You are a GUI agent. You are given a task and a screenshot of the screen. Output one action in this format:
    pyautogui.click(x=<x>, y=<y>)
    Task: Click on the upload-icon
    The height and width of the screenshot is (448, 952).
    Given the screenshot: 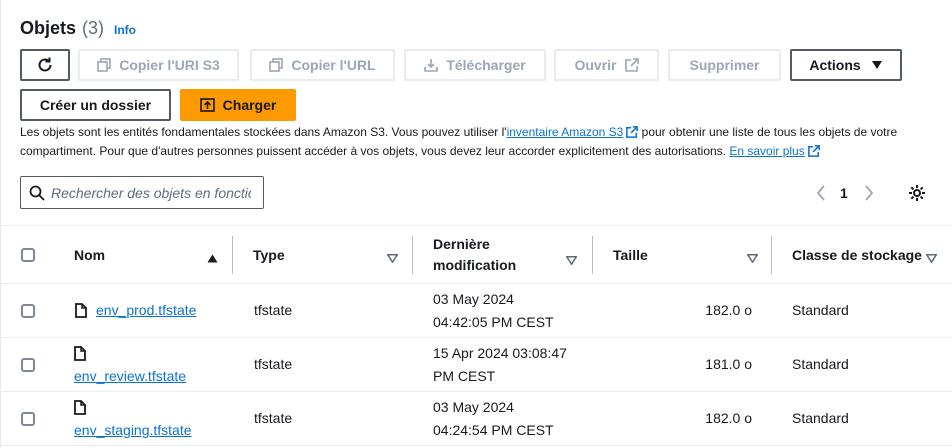 What is the action you would take?
    pyautogui.click(x=207, y=105)
    